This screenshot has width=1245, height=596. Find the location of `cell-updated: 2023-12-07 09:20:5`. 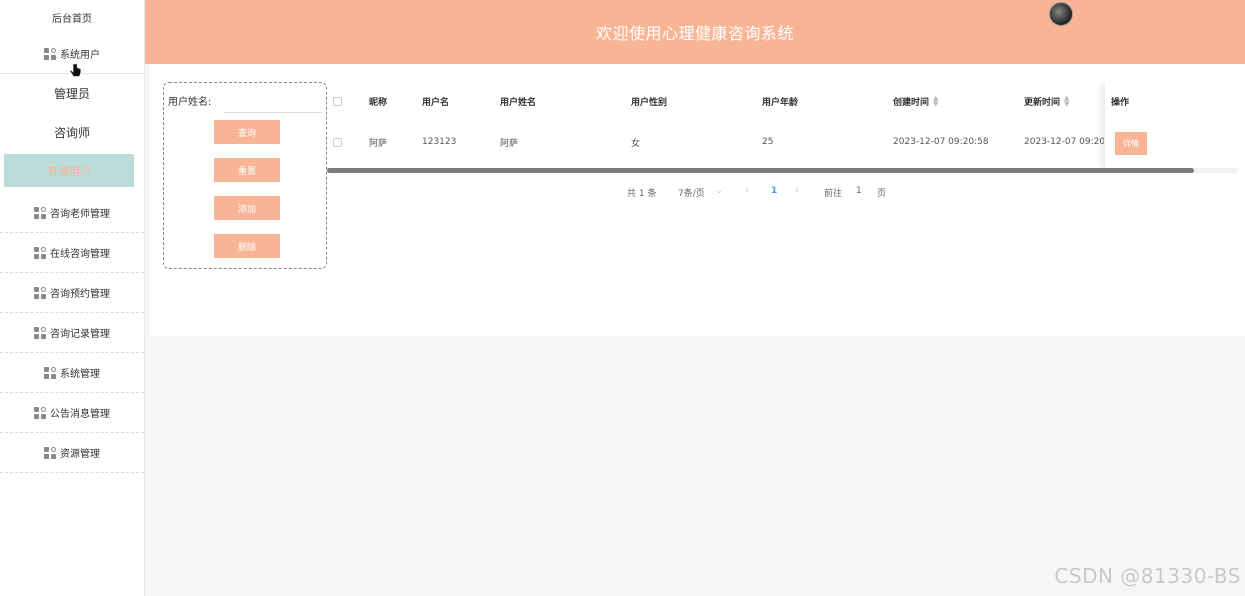

cell-updated: 2023-12-07 09:20:5 is located at coordinates (1069, 142).